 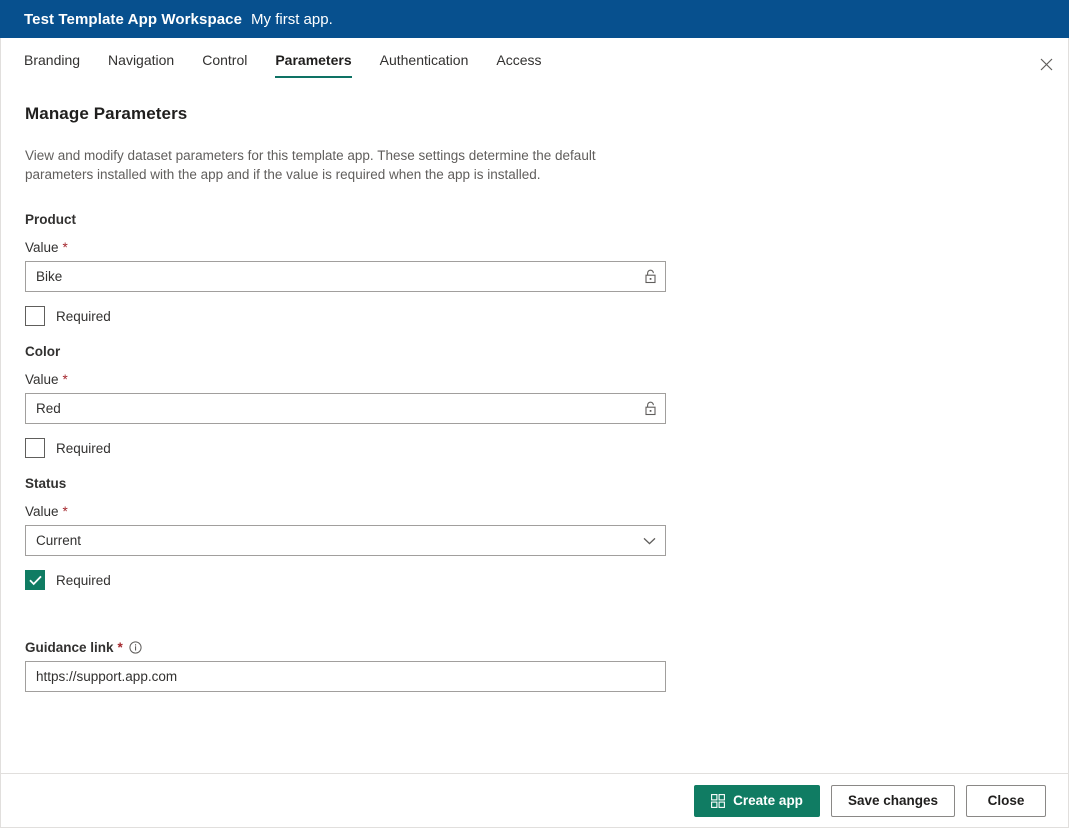 I want to click on value-dropdown-status: Current, so click(x=345, y=540).